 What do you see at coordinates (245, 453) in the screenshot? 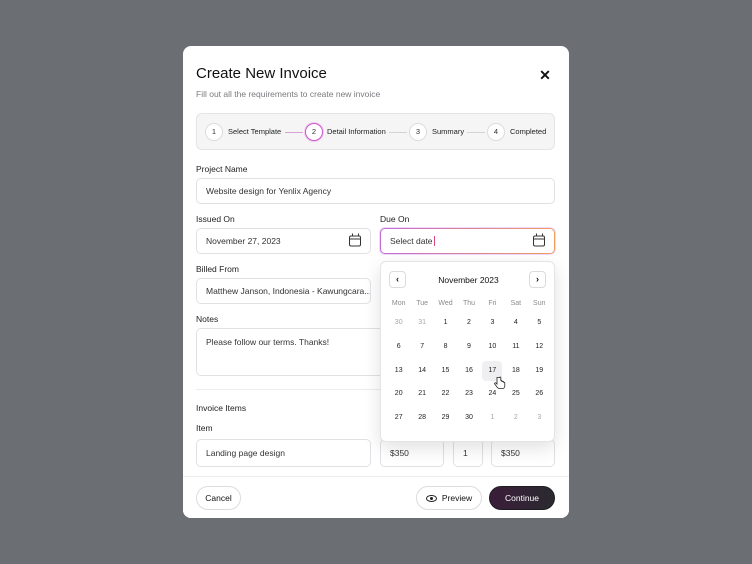
I see `item-name-value: Landing page design` at bounding box center [245, 453].